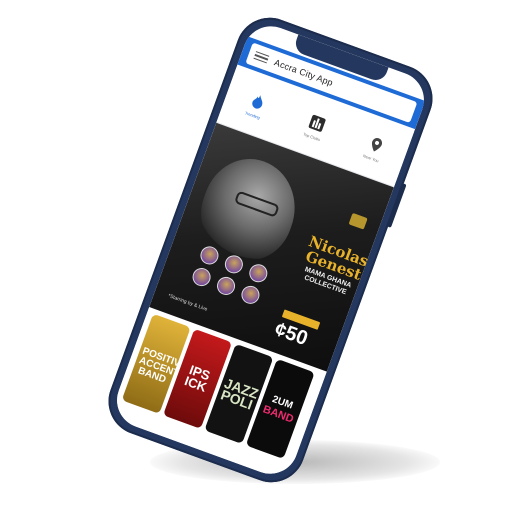  I want to click on thumbnail-text: JAZZ POLI, so click(239, 393).